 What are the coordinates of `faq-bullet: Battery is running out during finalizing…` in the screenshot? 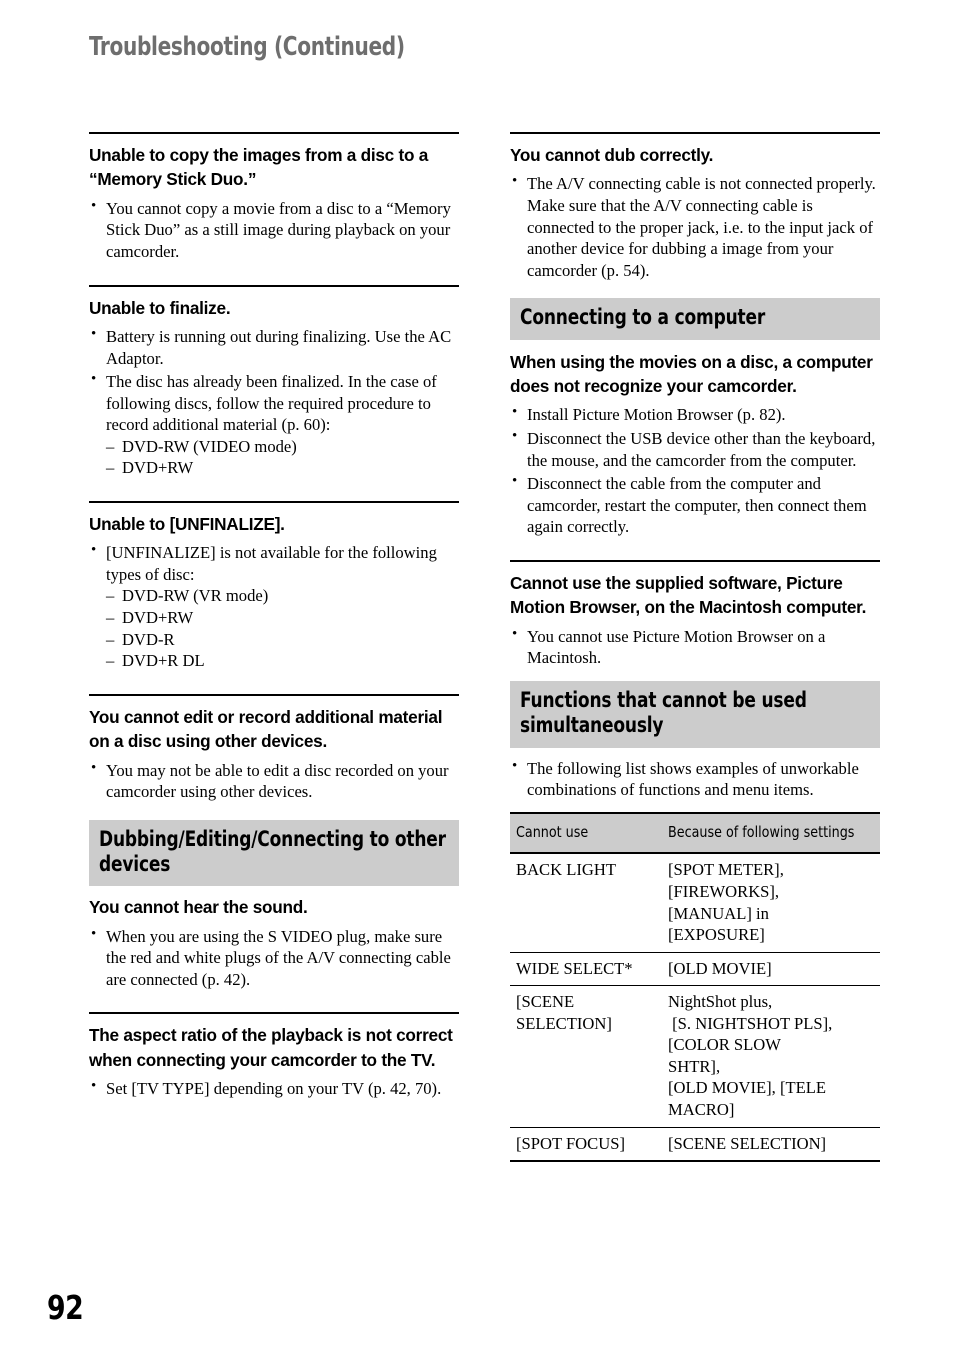 It's located at (274, 347).